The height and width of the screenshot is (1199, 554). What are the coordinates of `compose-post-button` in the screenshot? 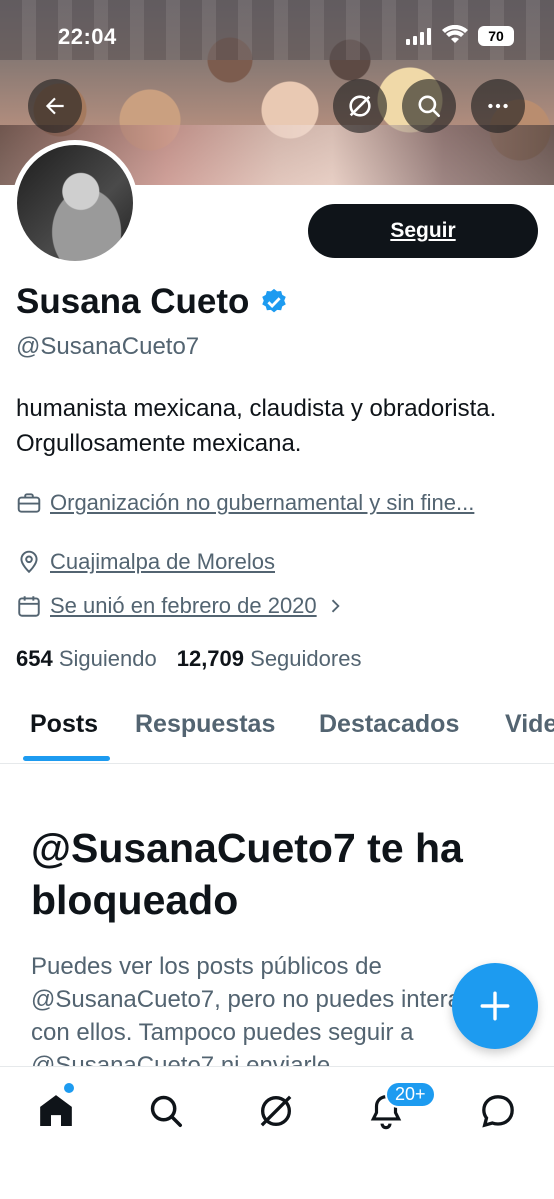 It's located at (495, 1006).